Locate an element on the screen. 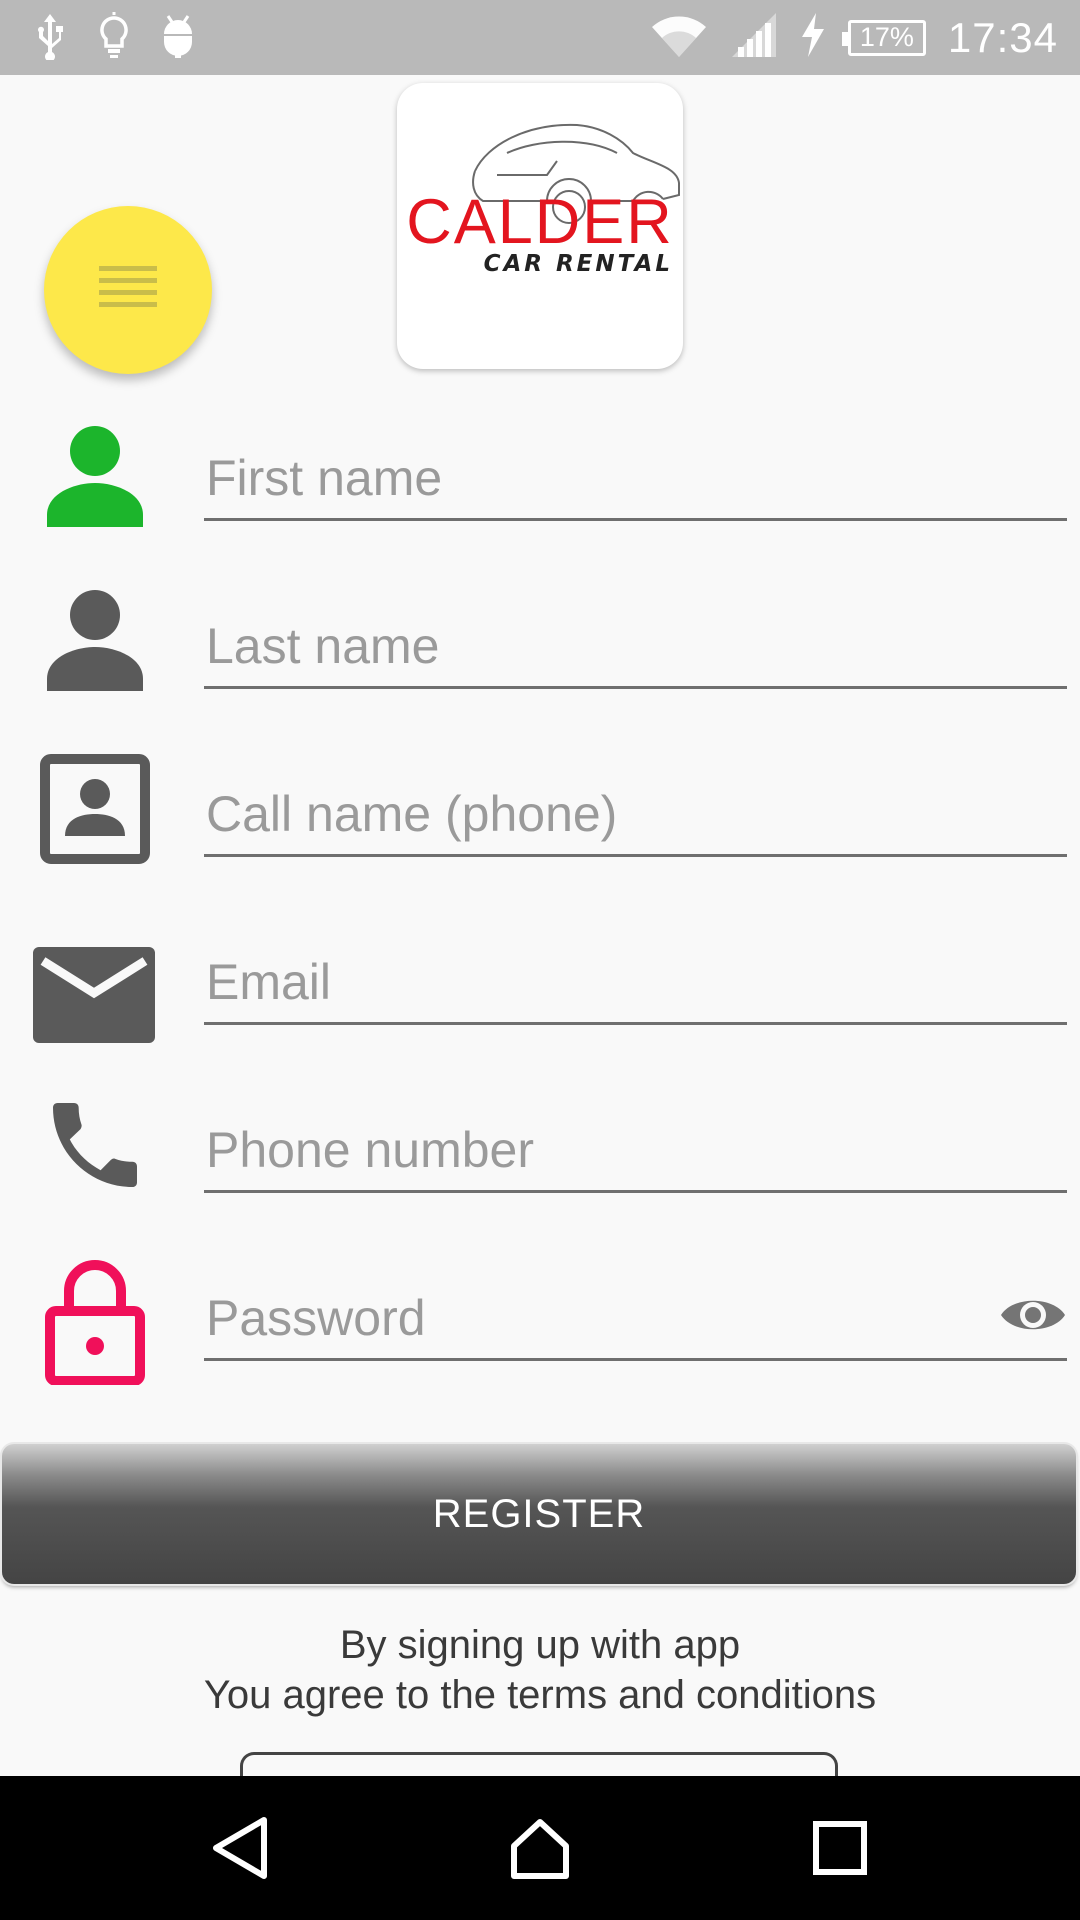 The height and width of the screenshot is (1920, 1080). usb-icon is located at coordinates (50, 38).